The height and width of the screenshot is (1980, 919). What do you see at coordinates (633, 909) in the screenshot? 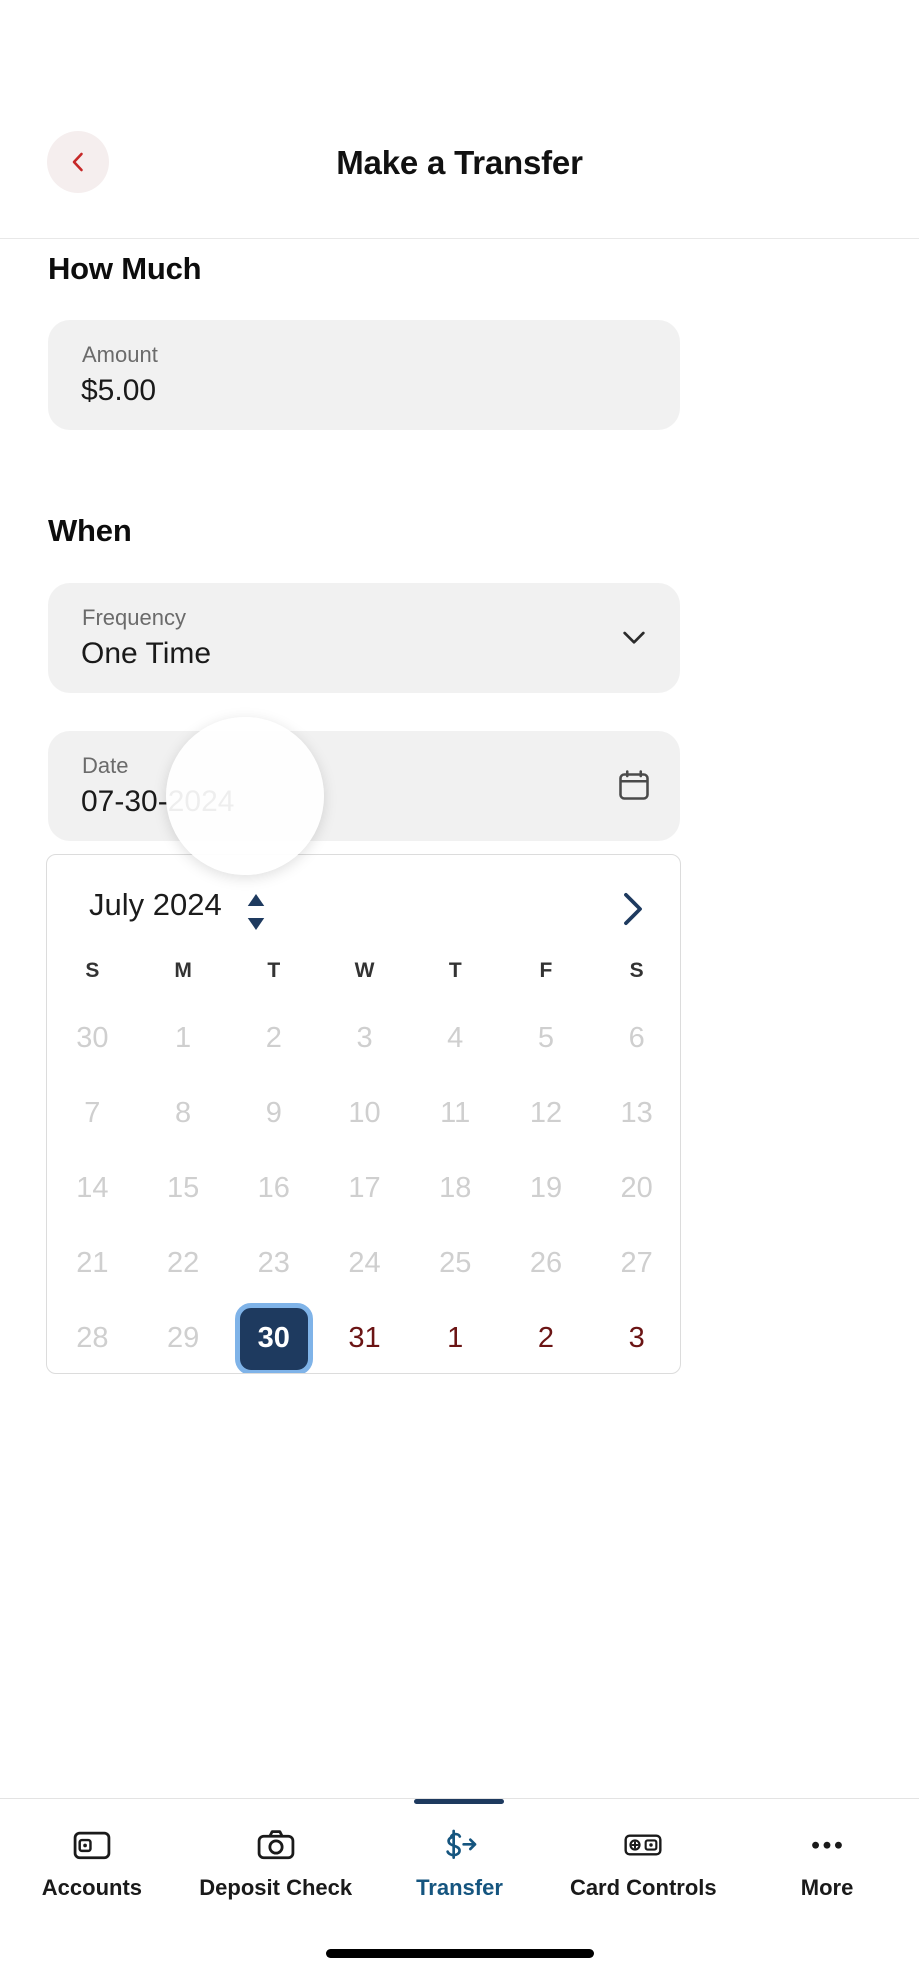
I see `chevron-right-icon` at bounding box center [633, 909].